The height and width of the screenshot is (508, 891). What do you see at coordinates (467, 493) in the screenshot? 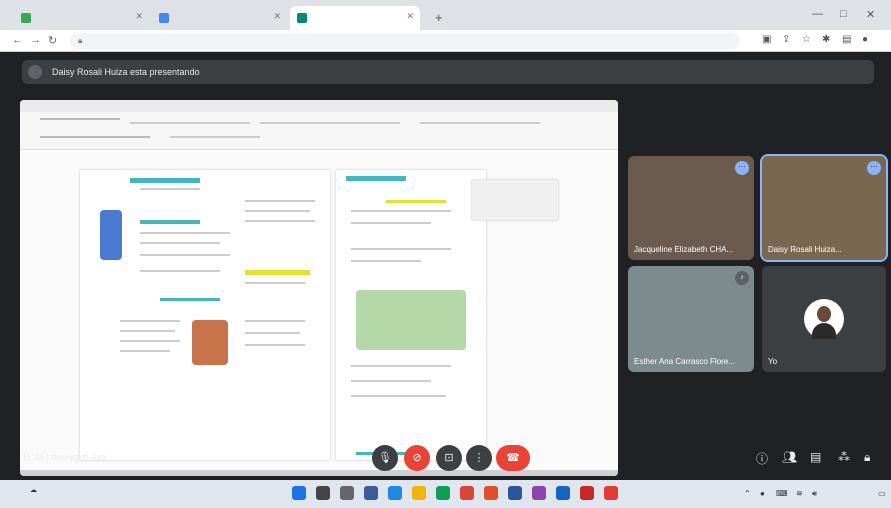
I see `chrome-icon` at bounding box center [467, 493].